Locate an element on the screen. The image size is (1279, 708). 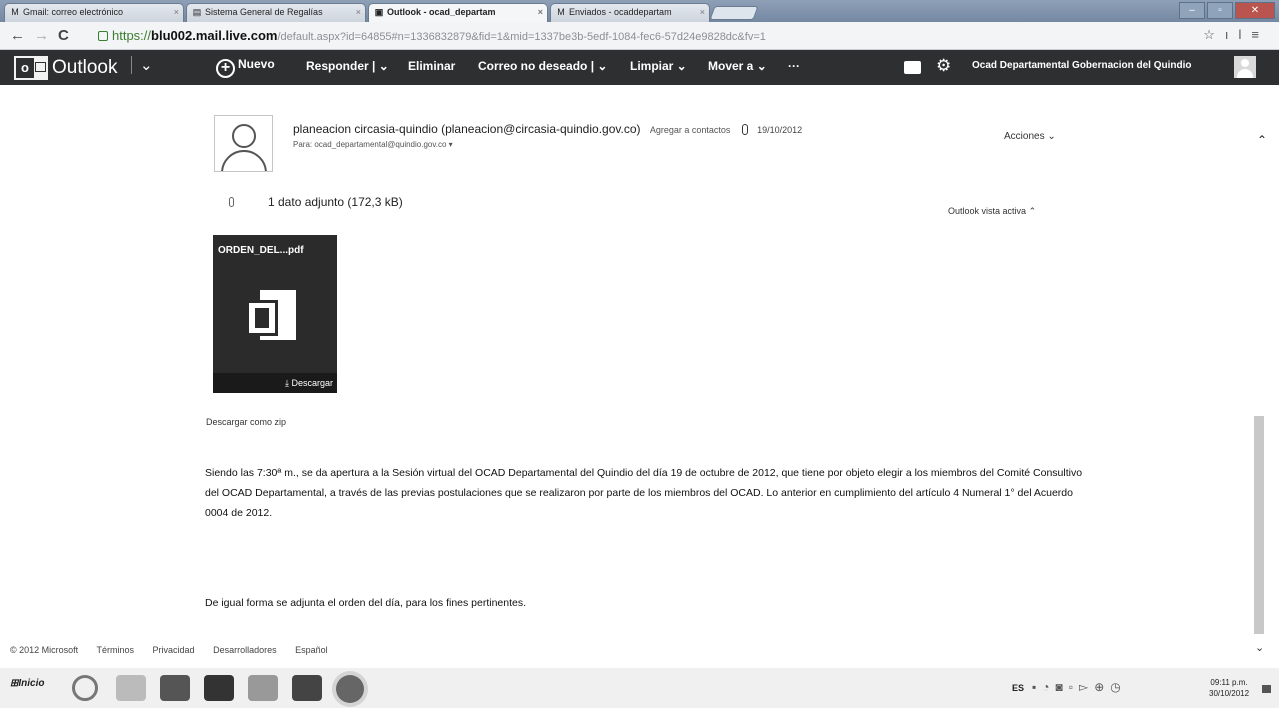
mail-icon is located at coordinates (219, 688).